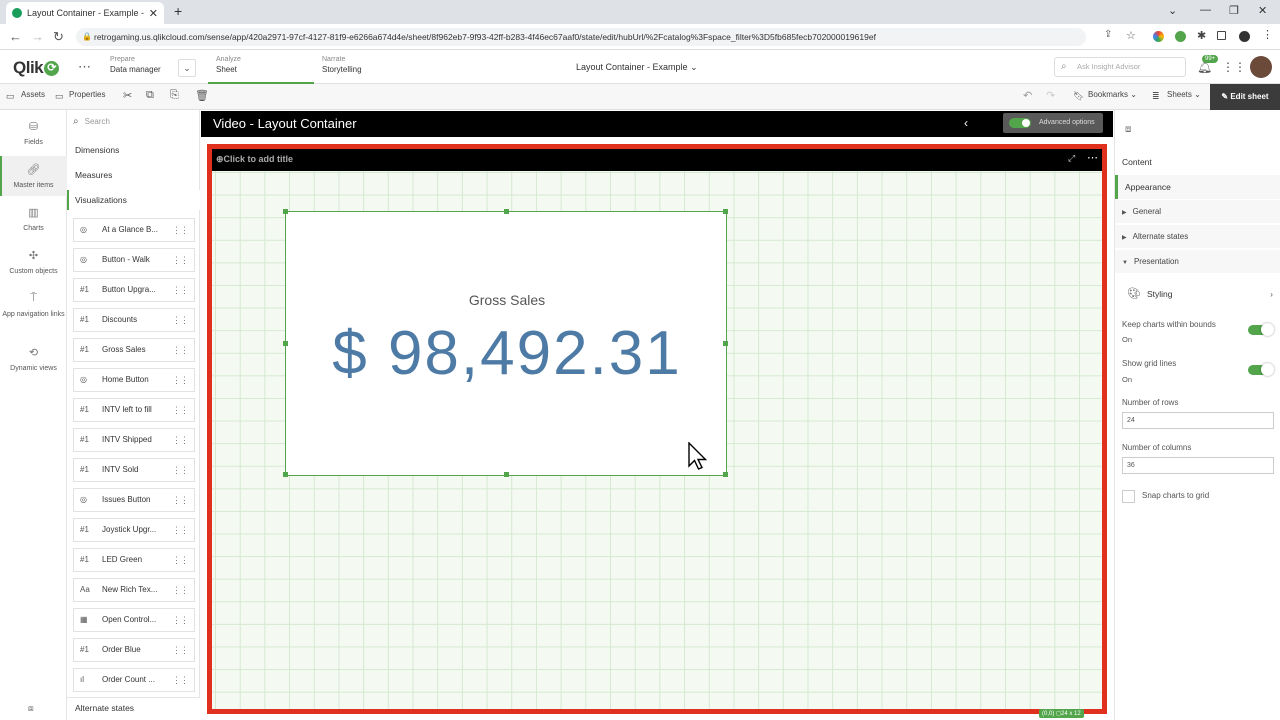  What do you see at coordinates (134, 410) in the screenshot?
I see `master-item: #1 INTV left to fill ⋮⋮` at bounding box center [134, 410].